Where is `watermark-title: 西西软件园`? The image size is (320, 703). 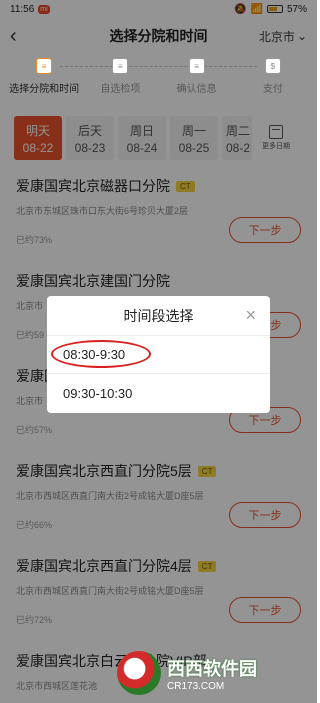 watermark-title: 西西软件园 is located at coordinates (212, 668).